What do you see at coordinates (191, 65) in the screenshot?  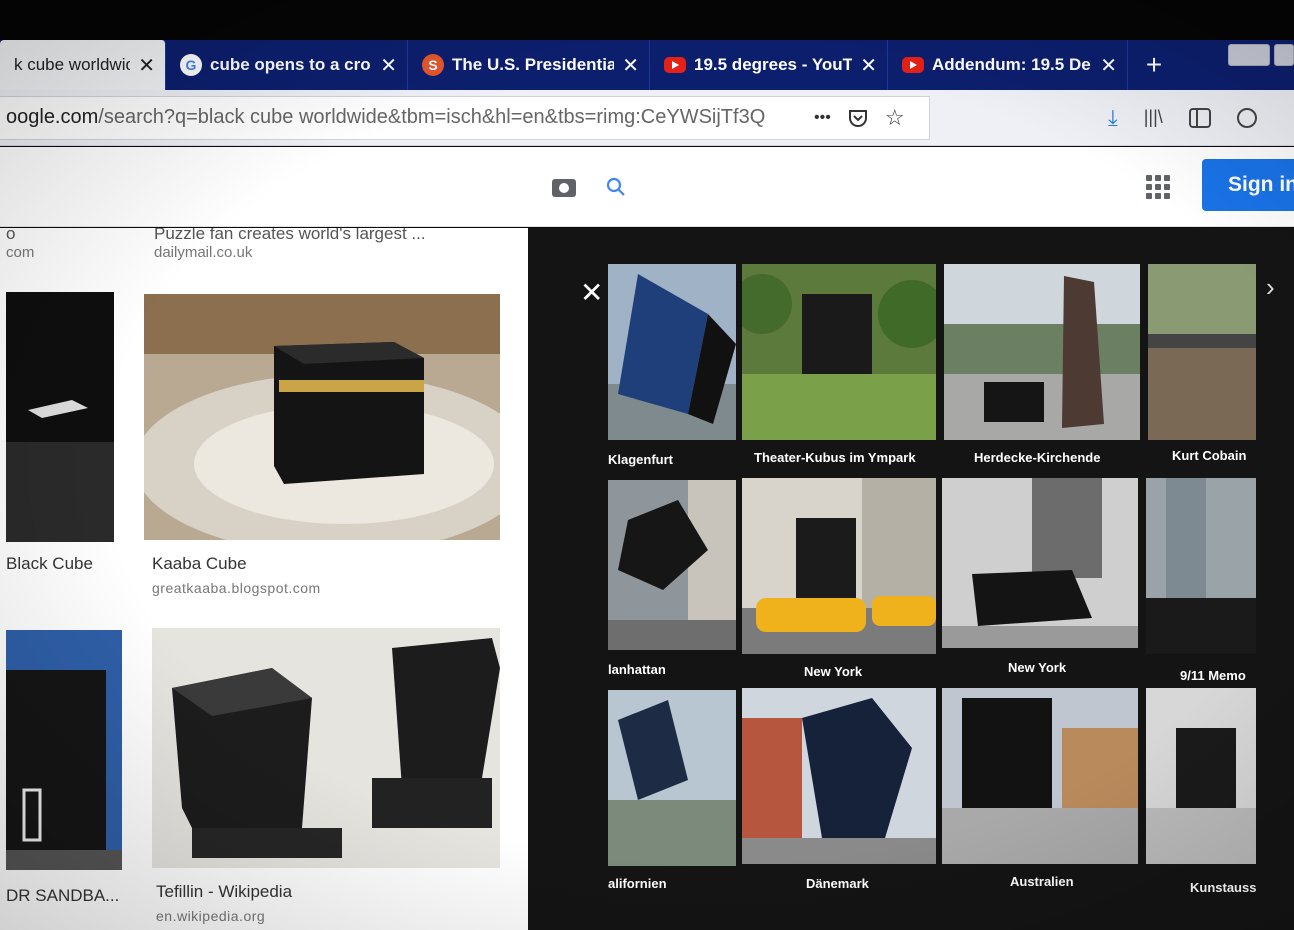 I see `google-icon: G` at bounding box center [191, 65].